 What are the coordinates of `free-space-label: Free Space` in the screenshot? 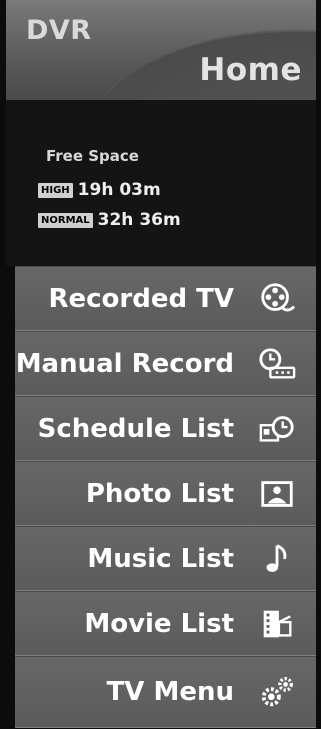 It's located at (92, 156).